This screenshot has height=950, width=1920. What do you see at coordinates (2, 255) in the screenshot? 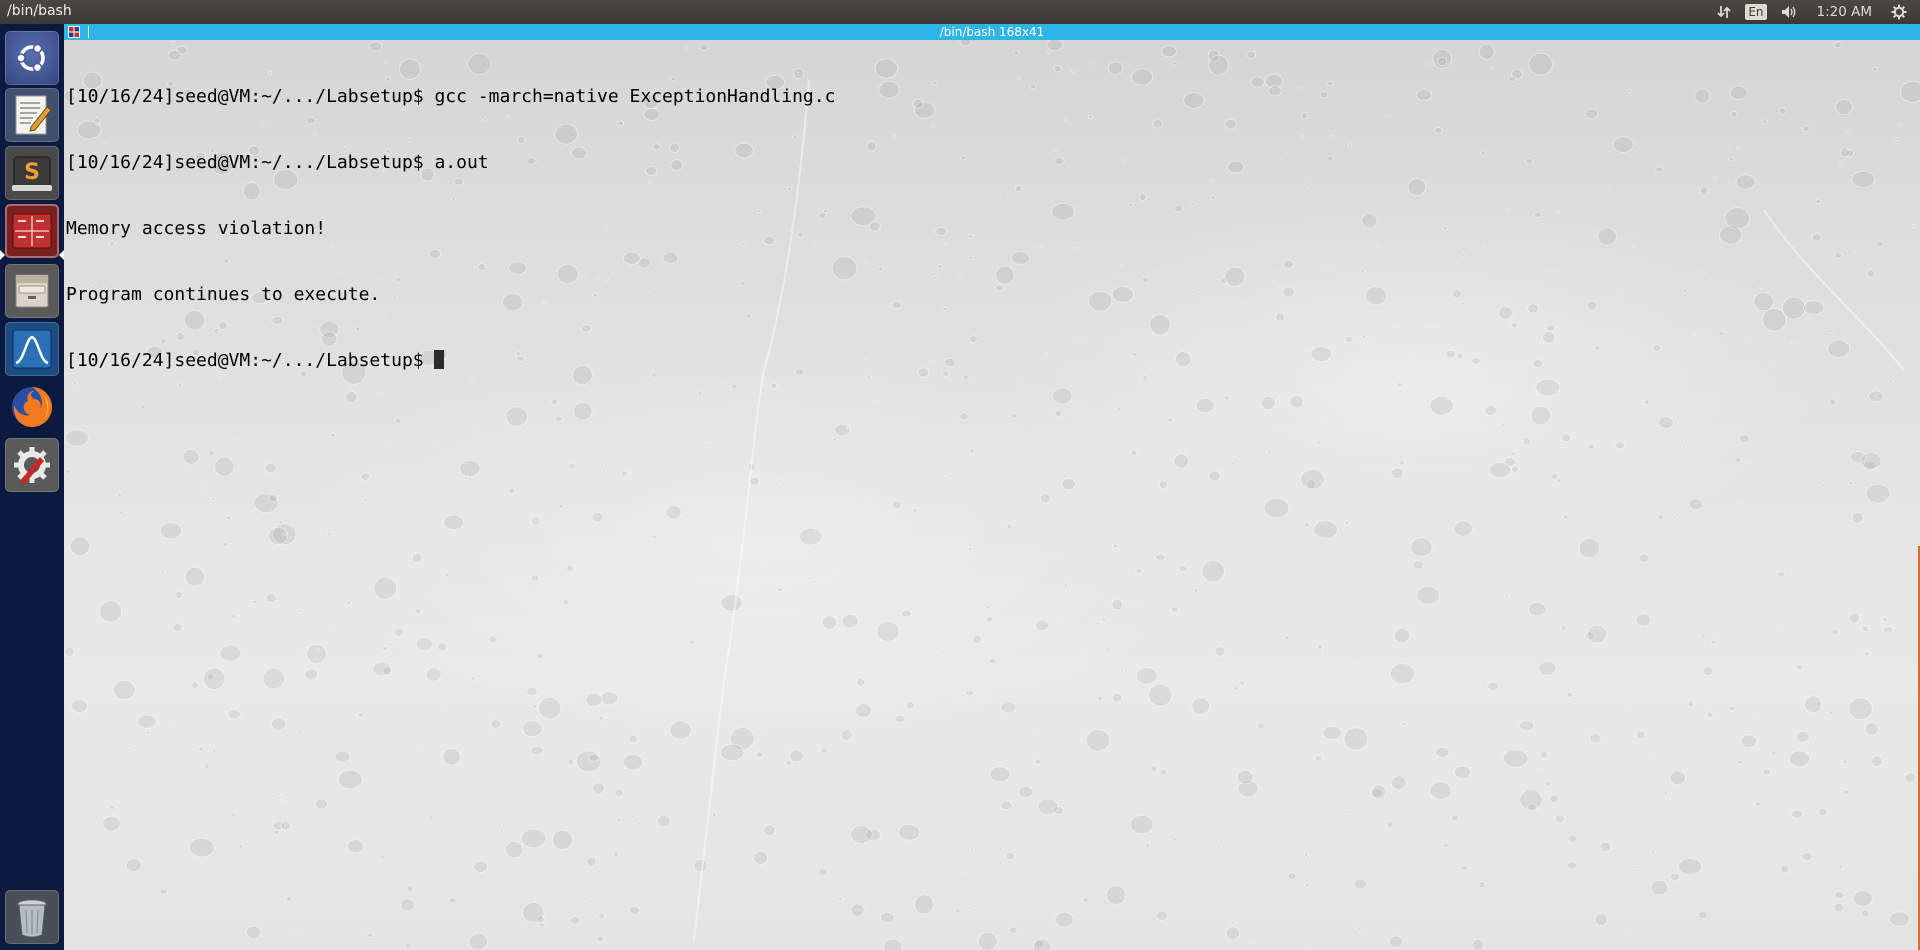
I see `active-app-indicator` at bounding box center [2, 255].